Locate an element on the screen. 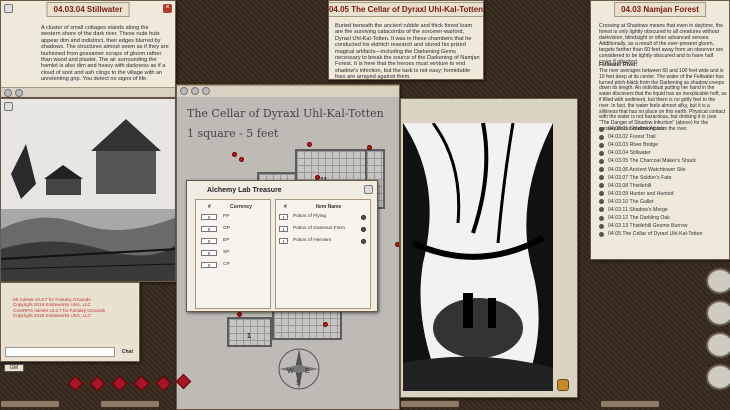  item-name: Potion of Heroism is located at coordinates (312, 240).